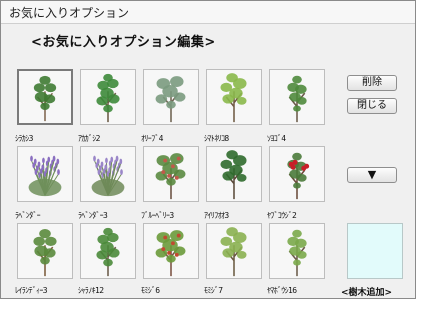 This screenshot has height=321, width=428. What do you see at coordinates (282, 215) in the screenshot?
I see `tree-label: ﾔﾌﾞｺｳｼﾞ2` at bounding box center [282, 215].